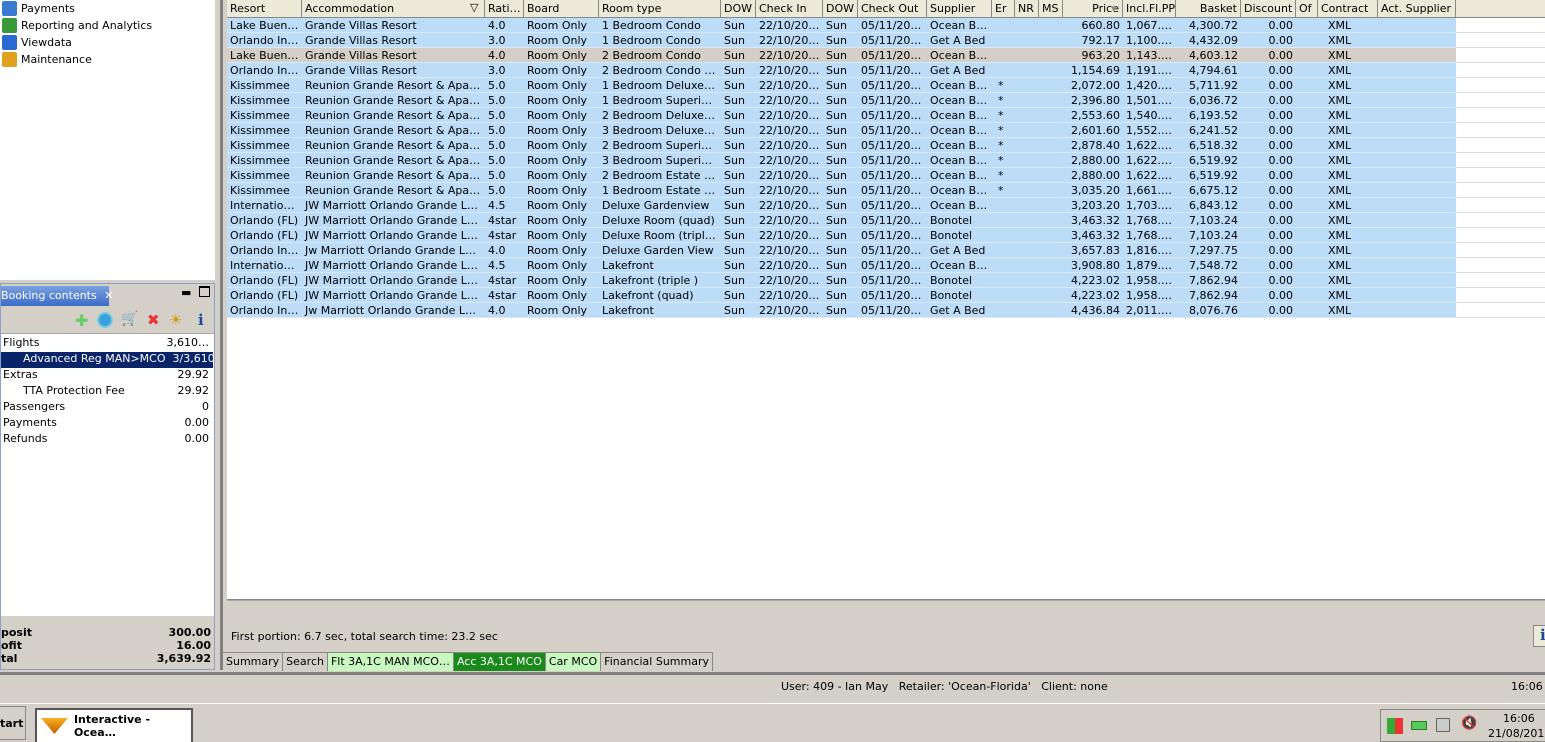  I want to click on booking-item-label: TTA Protection Fee, so click(74, 390).